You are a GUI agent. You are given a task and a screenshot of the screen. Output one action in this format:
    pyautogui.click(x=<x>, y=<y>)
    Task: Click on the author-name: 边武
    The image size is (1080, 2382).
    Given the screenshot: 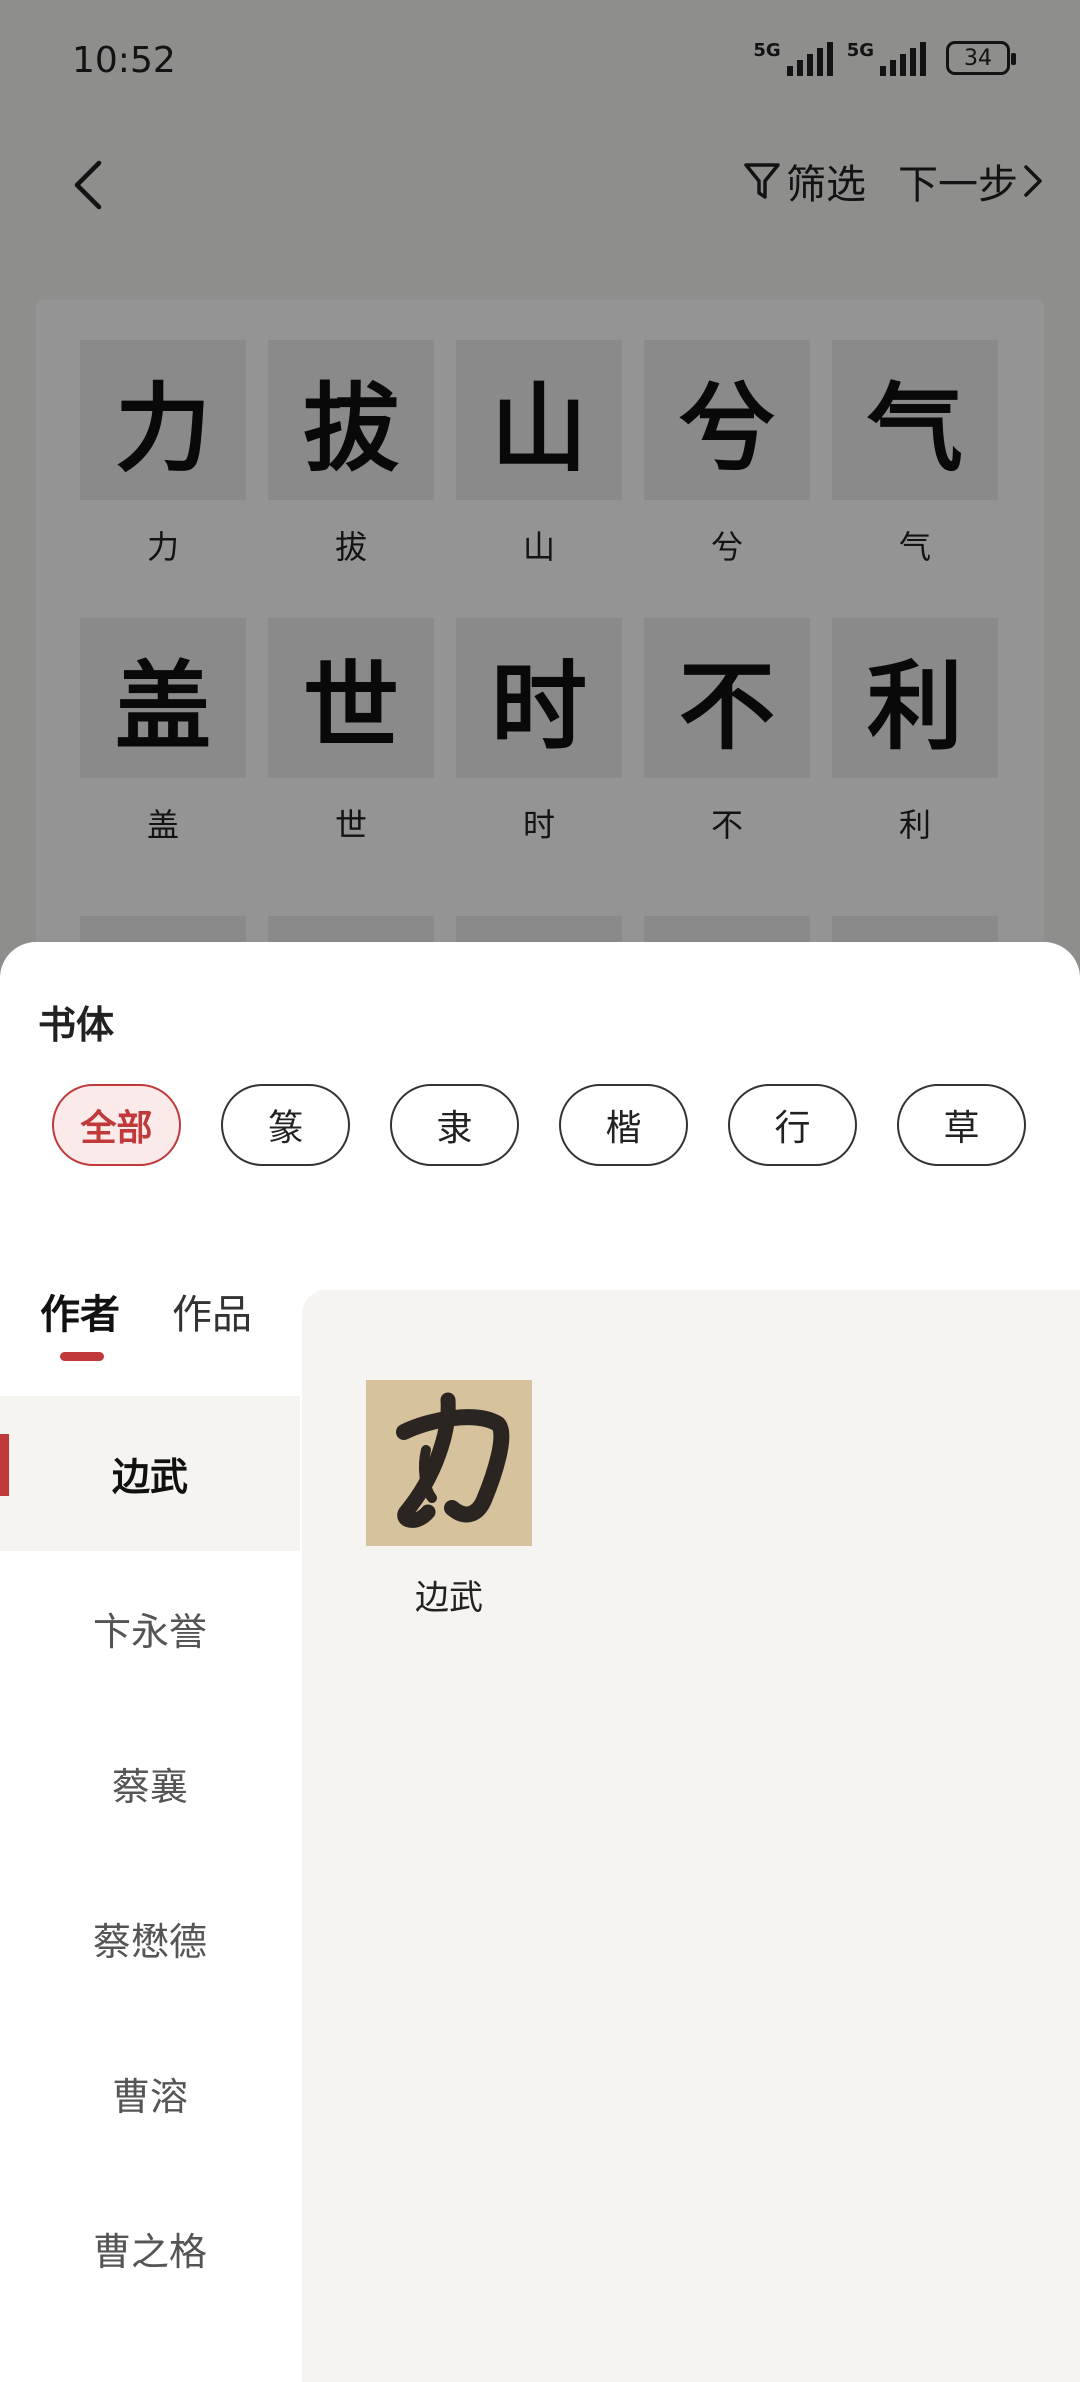 What is the action you would take?
    pyautogui.click(x=149, y=1477)
    